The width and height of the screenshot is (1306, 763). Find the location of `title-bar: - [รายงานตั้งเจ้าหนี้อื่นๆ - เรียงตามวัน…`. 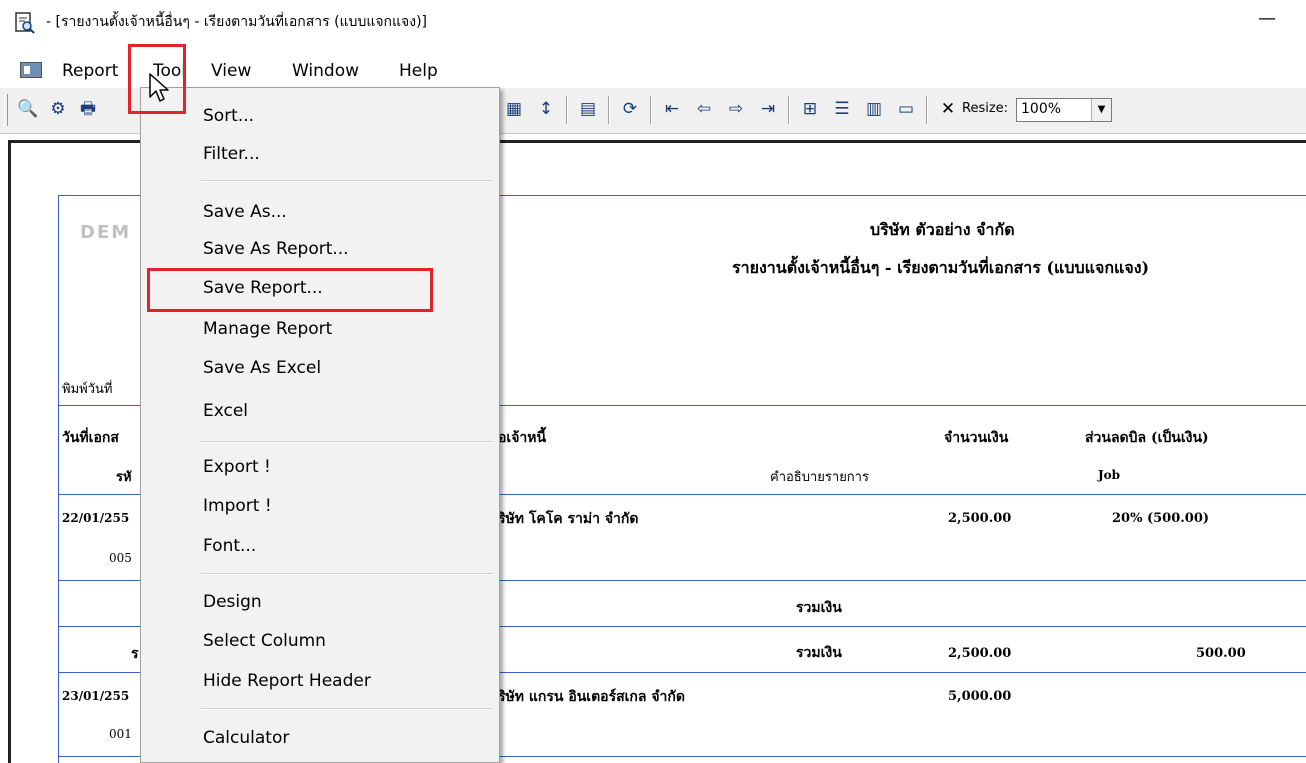

title-bar: - [รายงานตั้งเจ้าหนี้อื่นๆ - เรียงตามวัน… is located at coordinates (653, 26).